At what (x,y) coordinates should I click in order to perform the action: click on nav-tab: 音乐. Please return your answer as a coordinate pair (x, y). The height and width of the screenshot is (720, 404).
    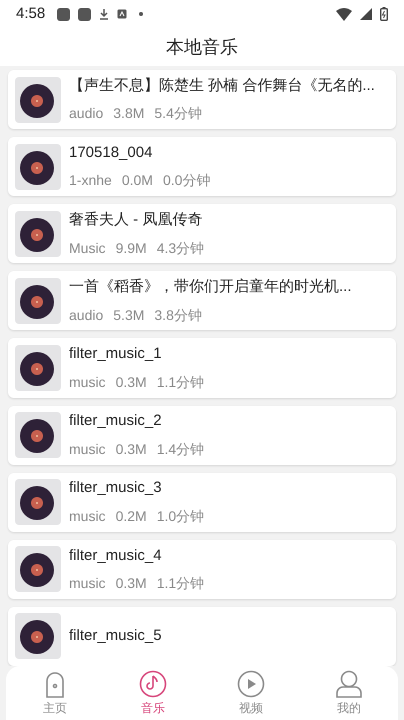
    Looking at the image, I should click on (153, 693).